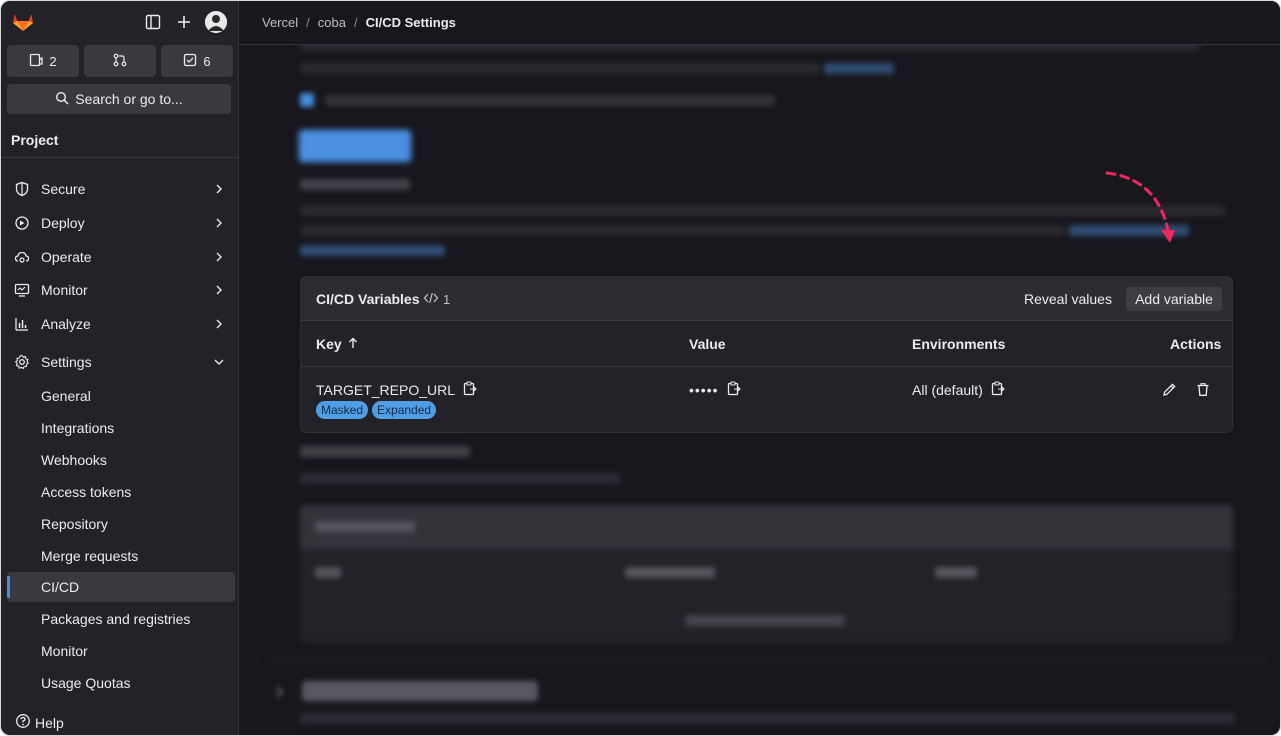  I want to click on table-divider, so click(766, 366).